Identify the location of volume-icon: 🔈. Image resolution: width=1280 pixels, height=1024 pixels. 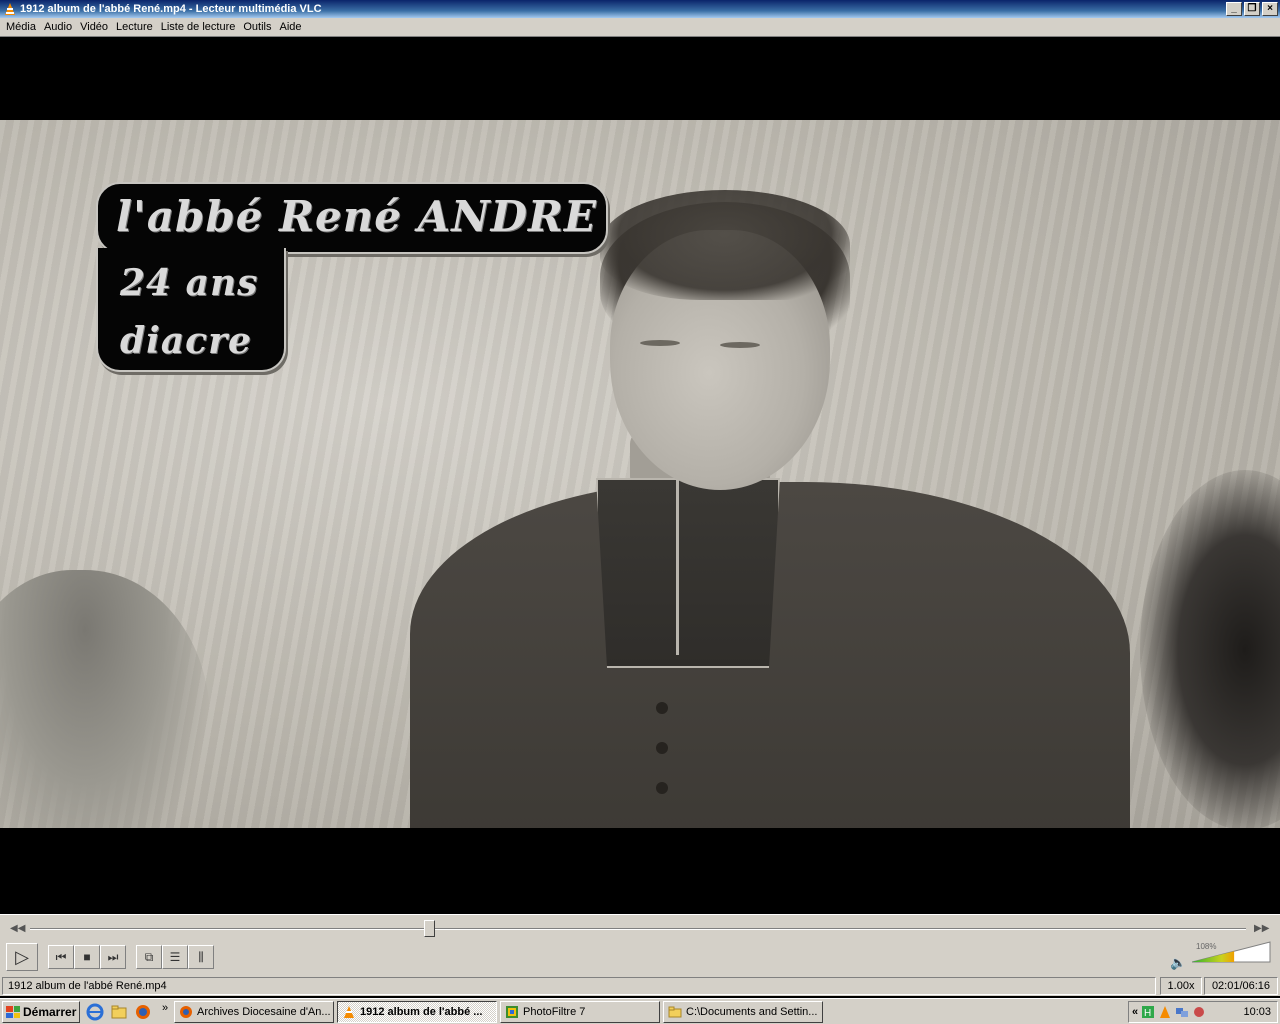
(1178, 963).